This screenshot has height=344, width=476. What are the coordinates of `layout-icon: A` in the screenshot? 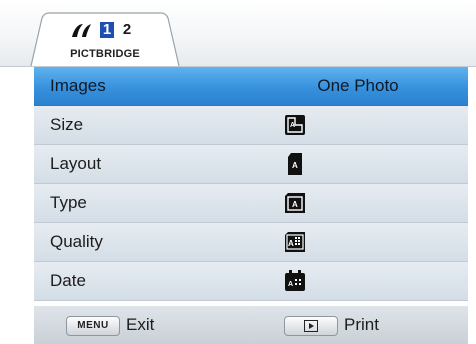 It's located at (295, 164).